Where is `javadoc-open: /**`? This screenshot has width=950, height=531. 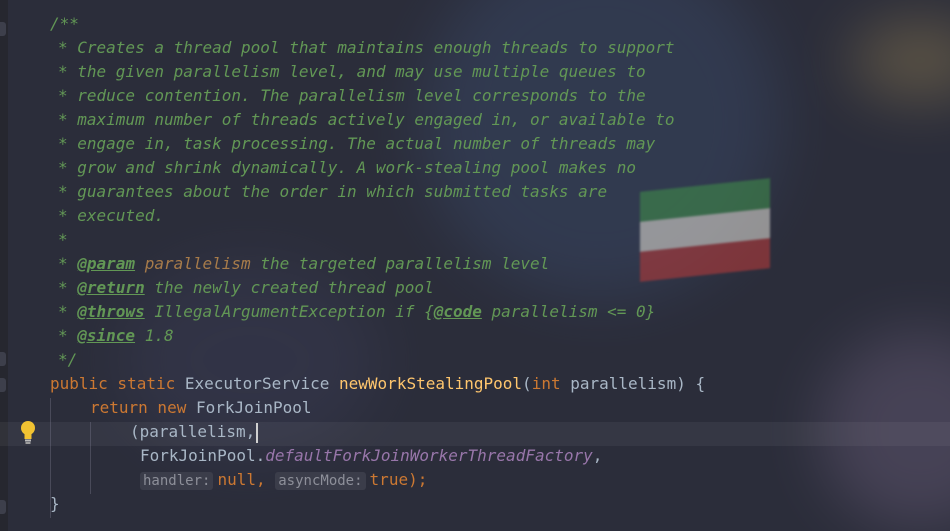
javadoc-open: /** is located at coordinates (64, 23).